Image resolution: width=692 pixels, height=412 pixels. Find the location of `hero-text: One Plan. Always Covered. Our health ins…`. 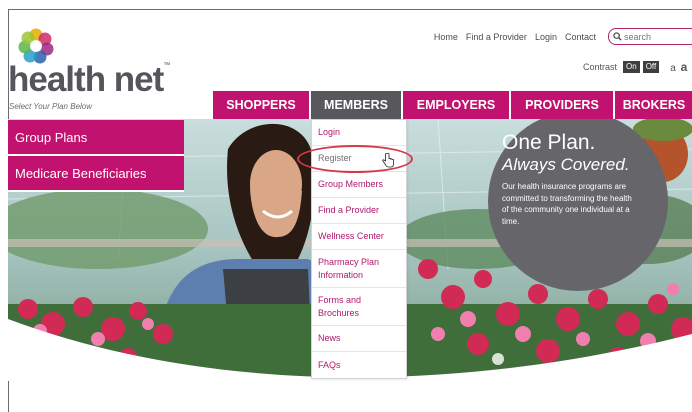

hero-text: One Plan. Always Covered. Our health ins… is located at coordinates (572, 179).